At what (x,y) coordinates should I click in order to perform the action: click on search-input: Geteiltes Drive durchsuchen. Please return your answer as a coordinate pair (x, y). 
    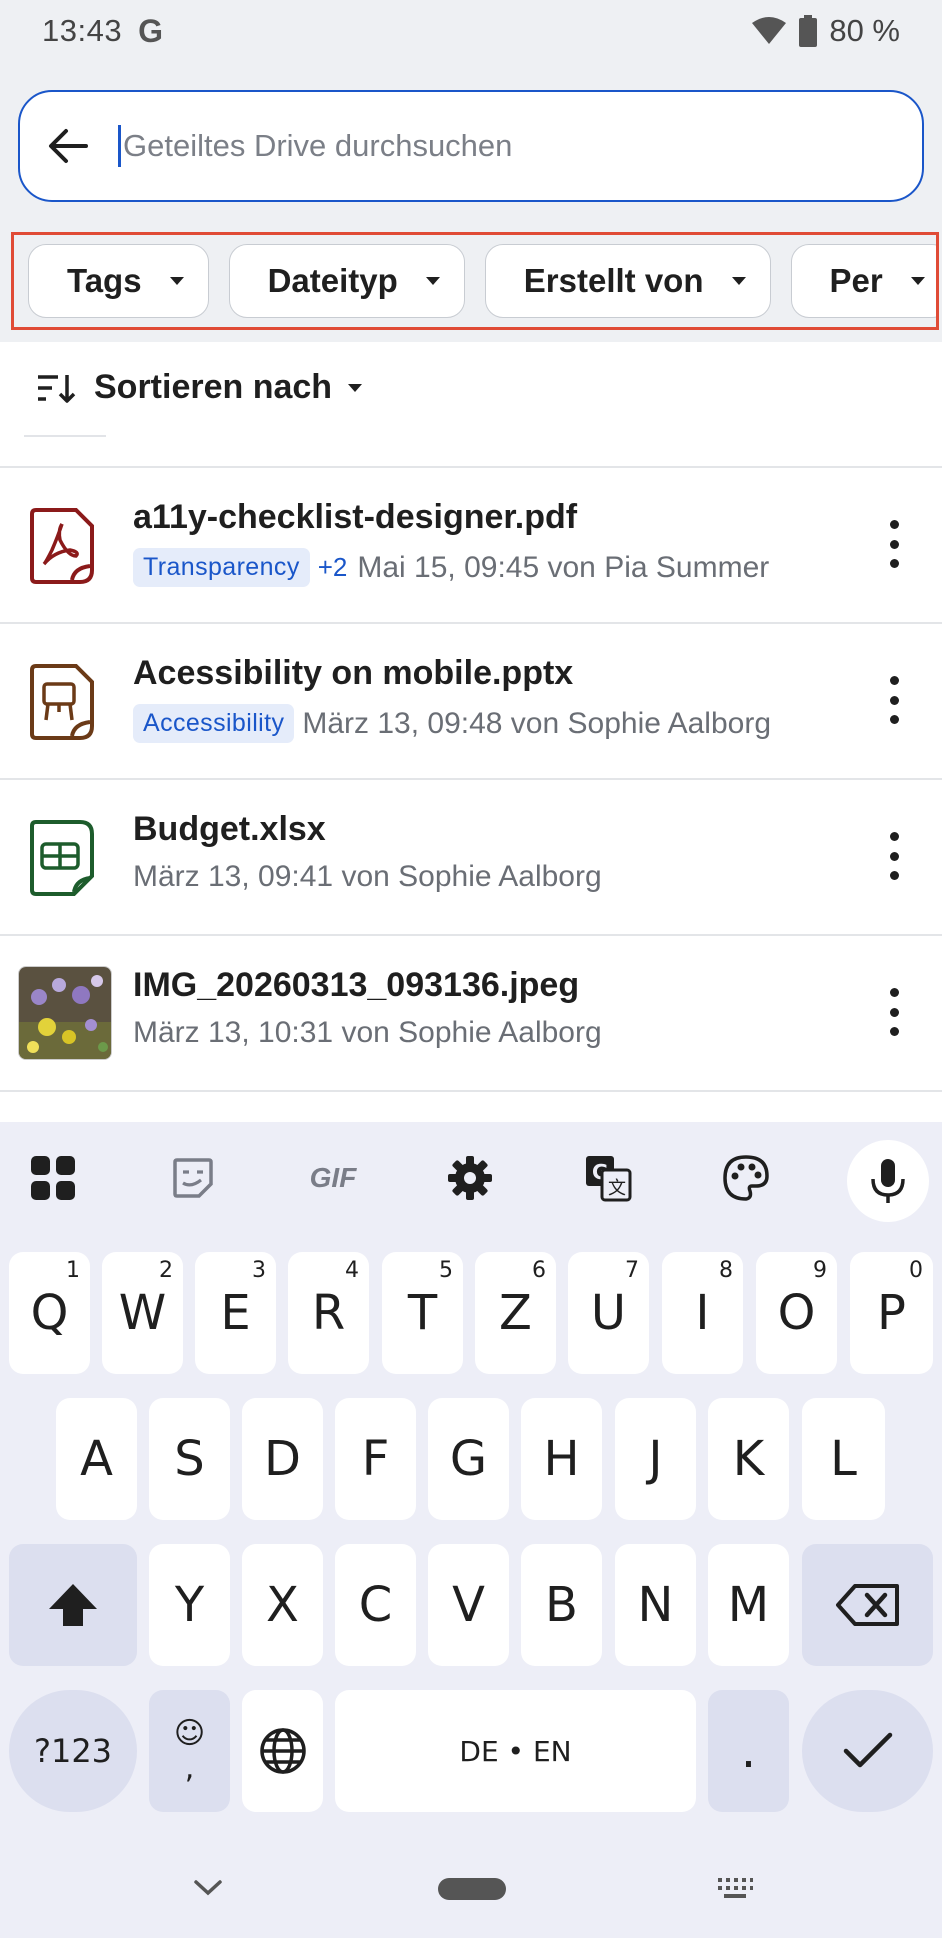
    Looking at the image, I should click on (471, 146).